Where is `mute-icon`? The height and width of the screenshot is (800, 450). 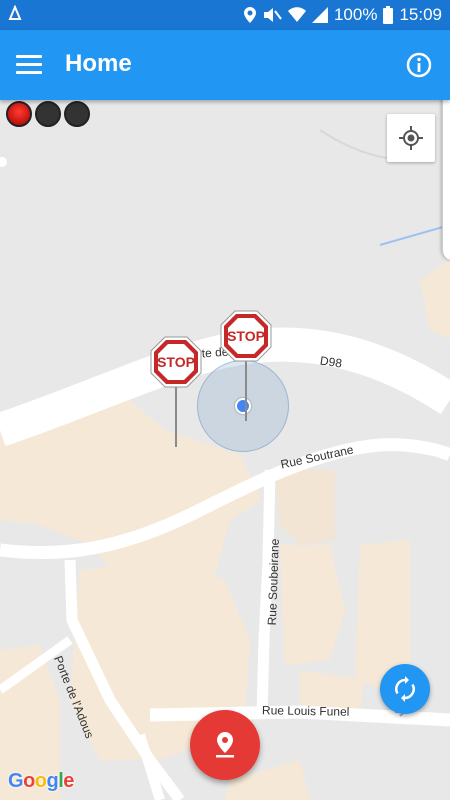
mute-icon is located at coordinates (272, 15).